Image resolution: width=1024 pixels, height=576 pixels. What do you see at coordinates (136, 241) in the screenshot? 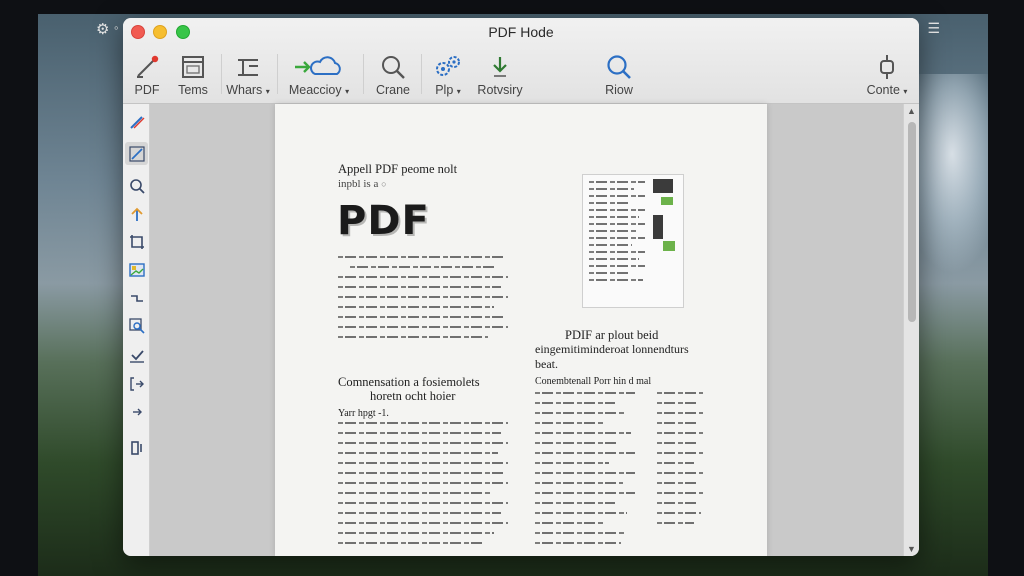
I see `crop-icon` at bounding box center [136, 241].